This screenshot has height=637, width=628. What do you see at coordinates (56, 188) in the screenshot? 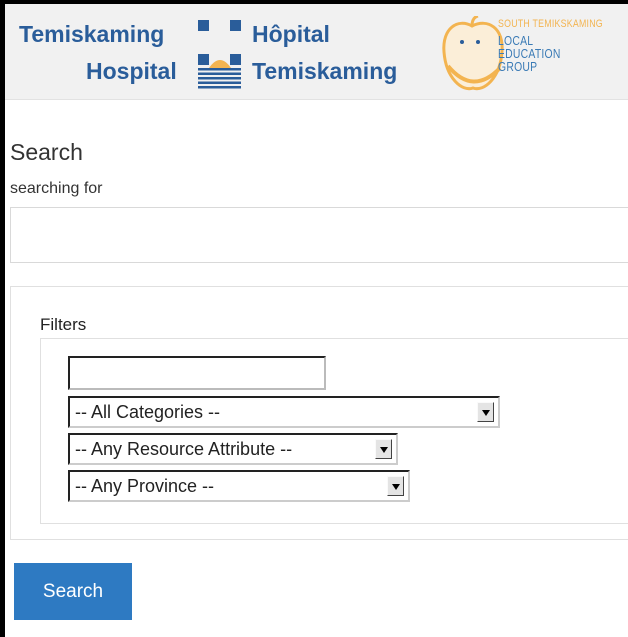
I see `searching-for-label: searching for` at bounding box center [56, 188].